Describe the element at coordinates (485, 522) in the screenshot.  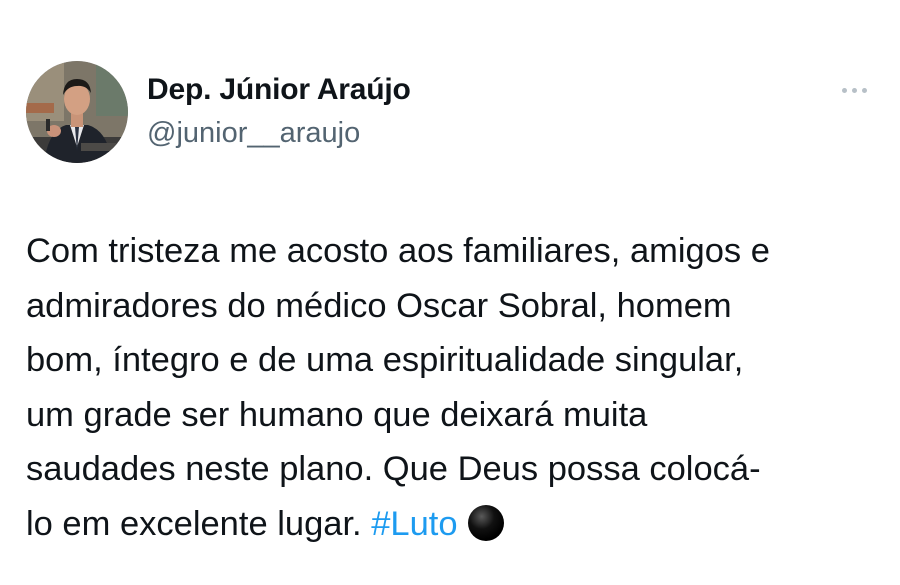
I see `black-circle-icon` at that location.